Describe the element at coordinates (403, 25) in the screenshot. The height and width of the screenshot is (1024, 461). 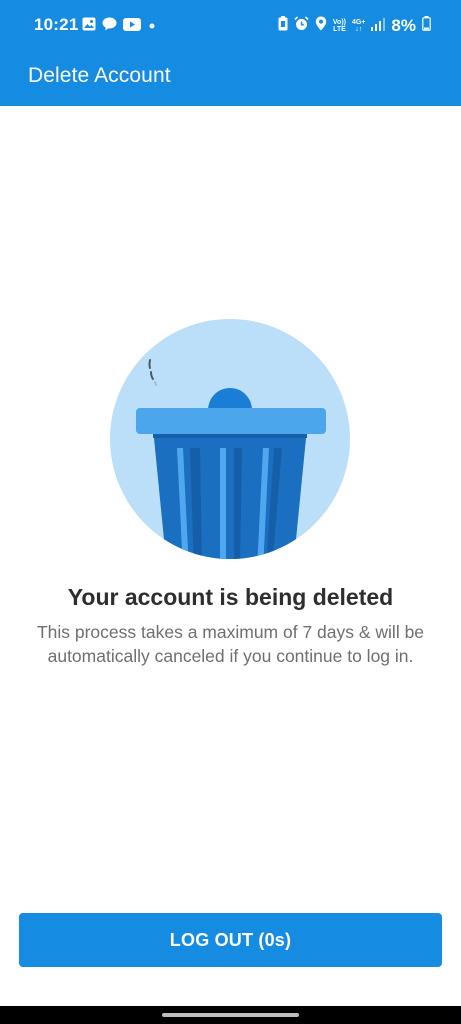
I see `battery-percent: 8%` at that location.